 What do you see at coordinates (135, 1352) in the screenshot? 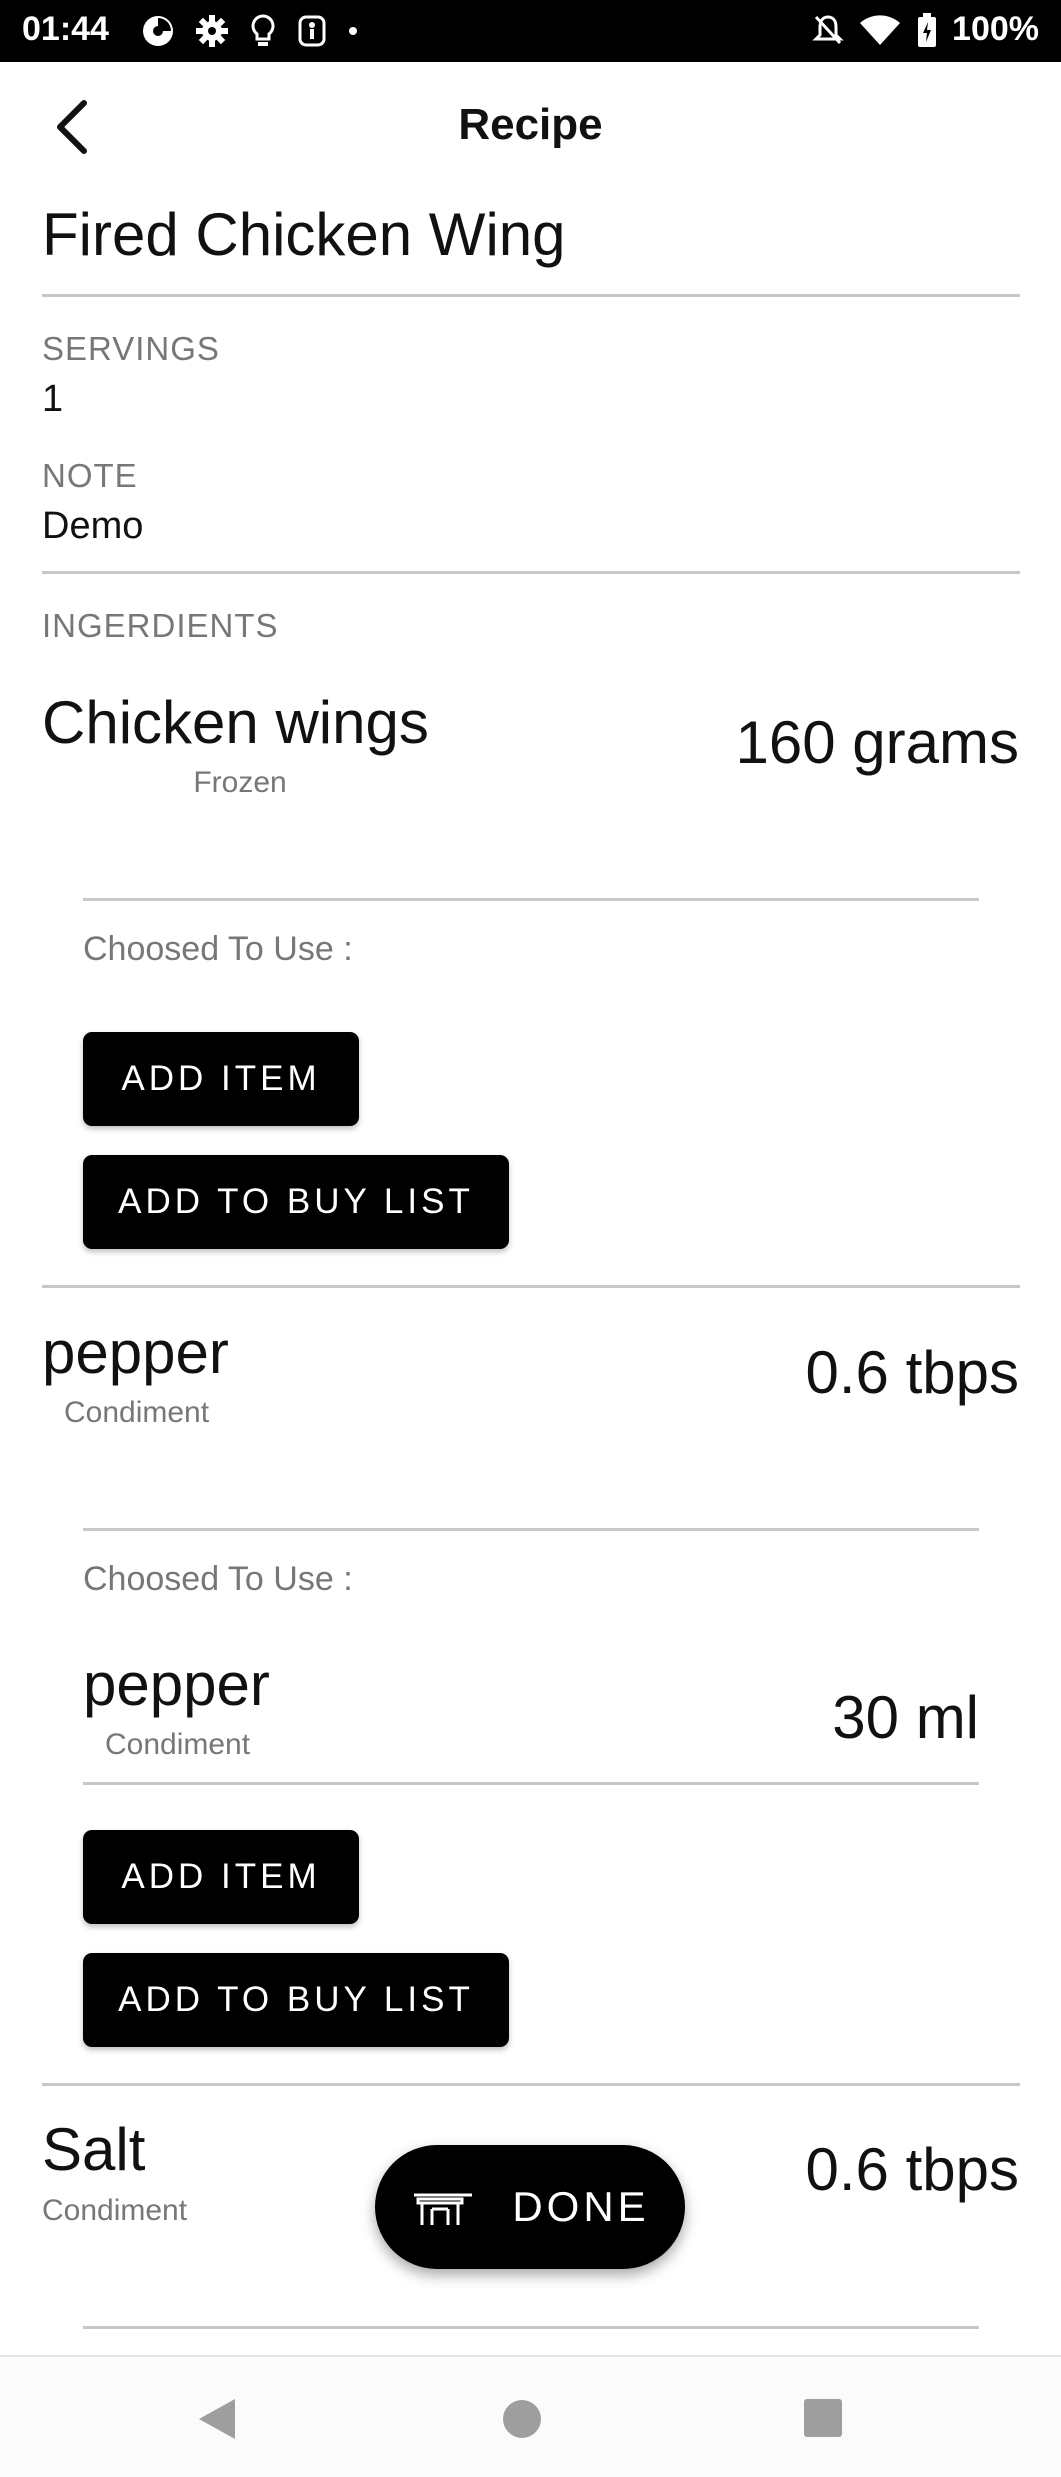
I see `ingredient-name: pepper` at bounding box center [135, 1352].